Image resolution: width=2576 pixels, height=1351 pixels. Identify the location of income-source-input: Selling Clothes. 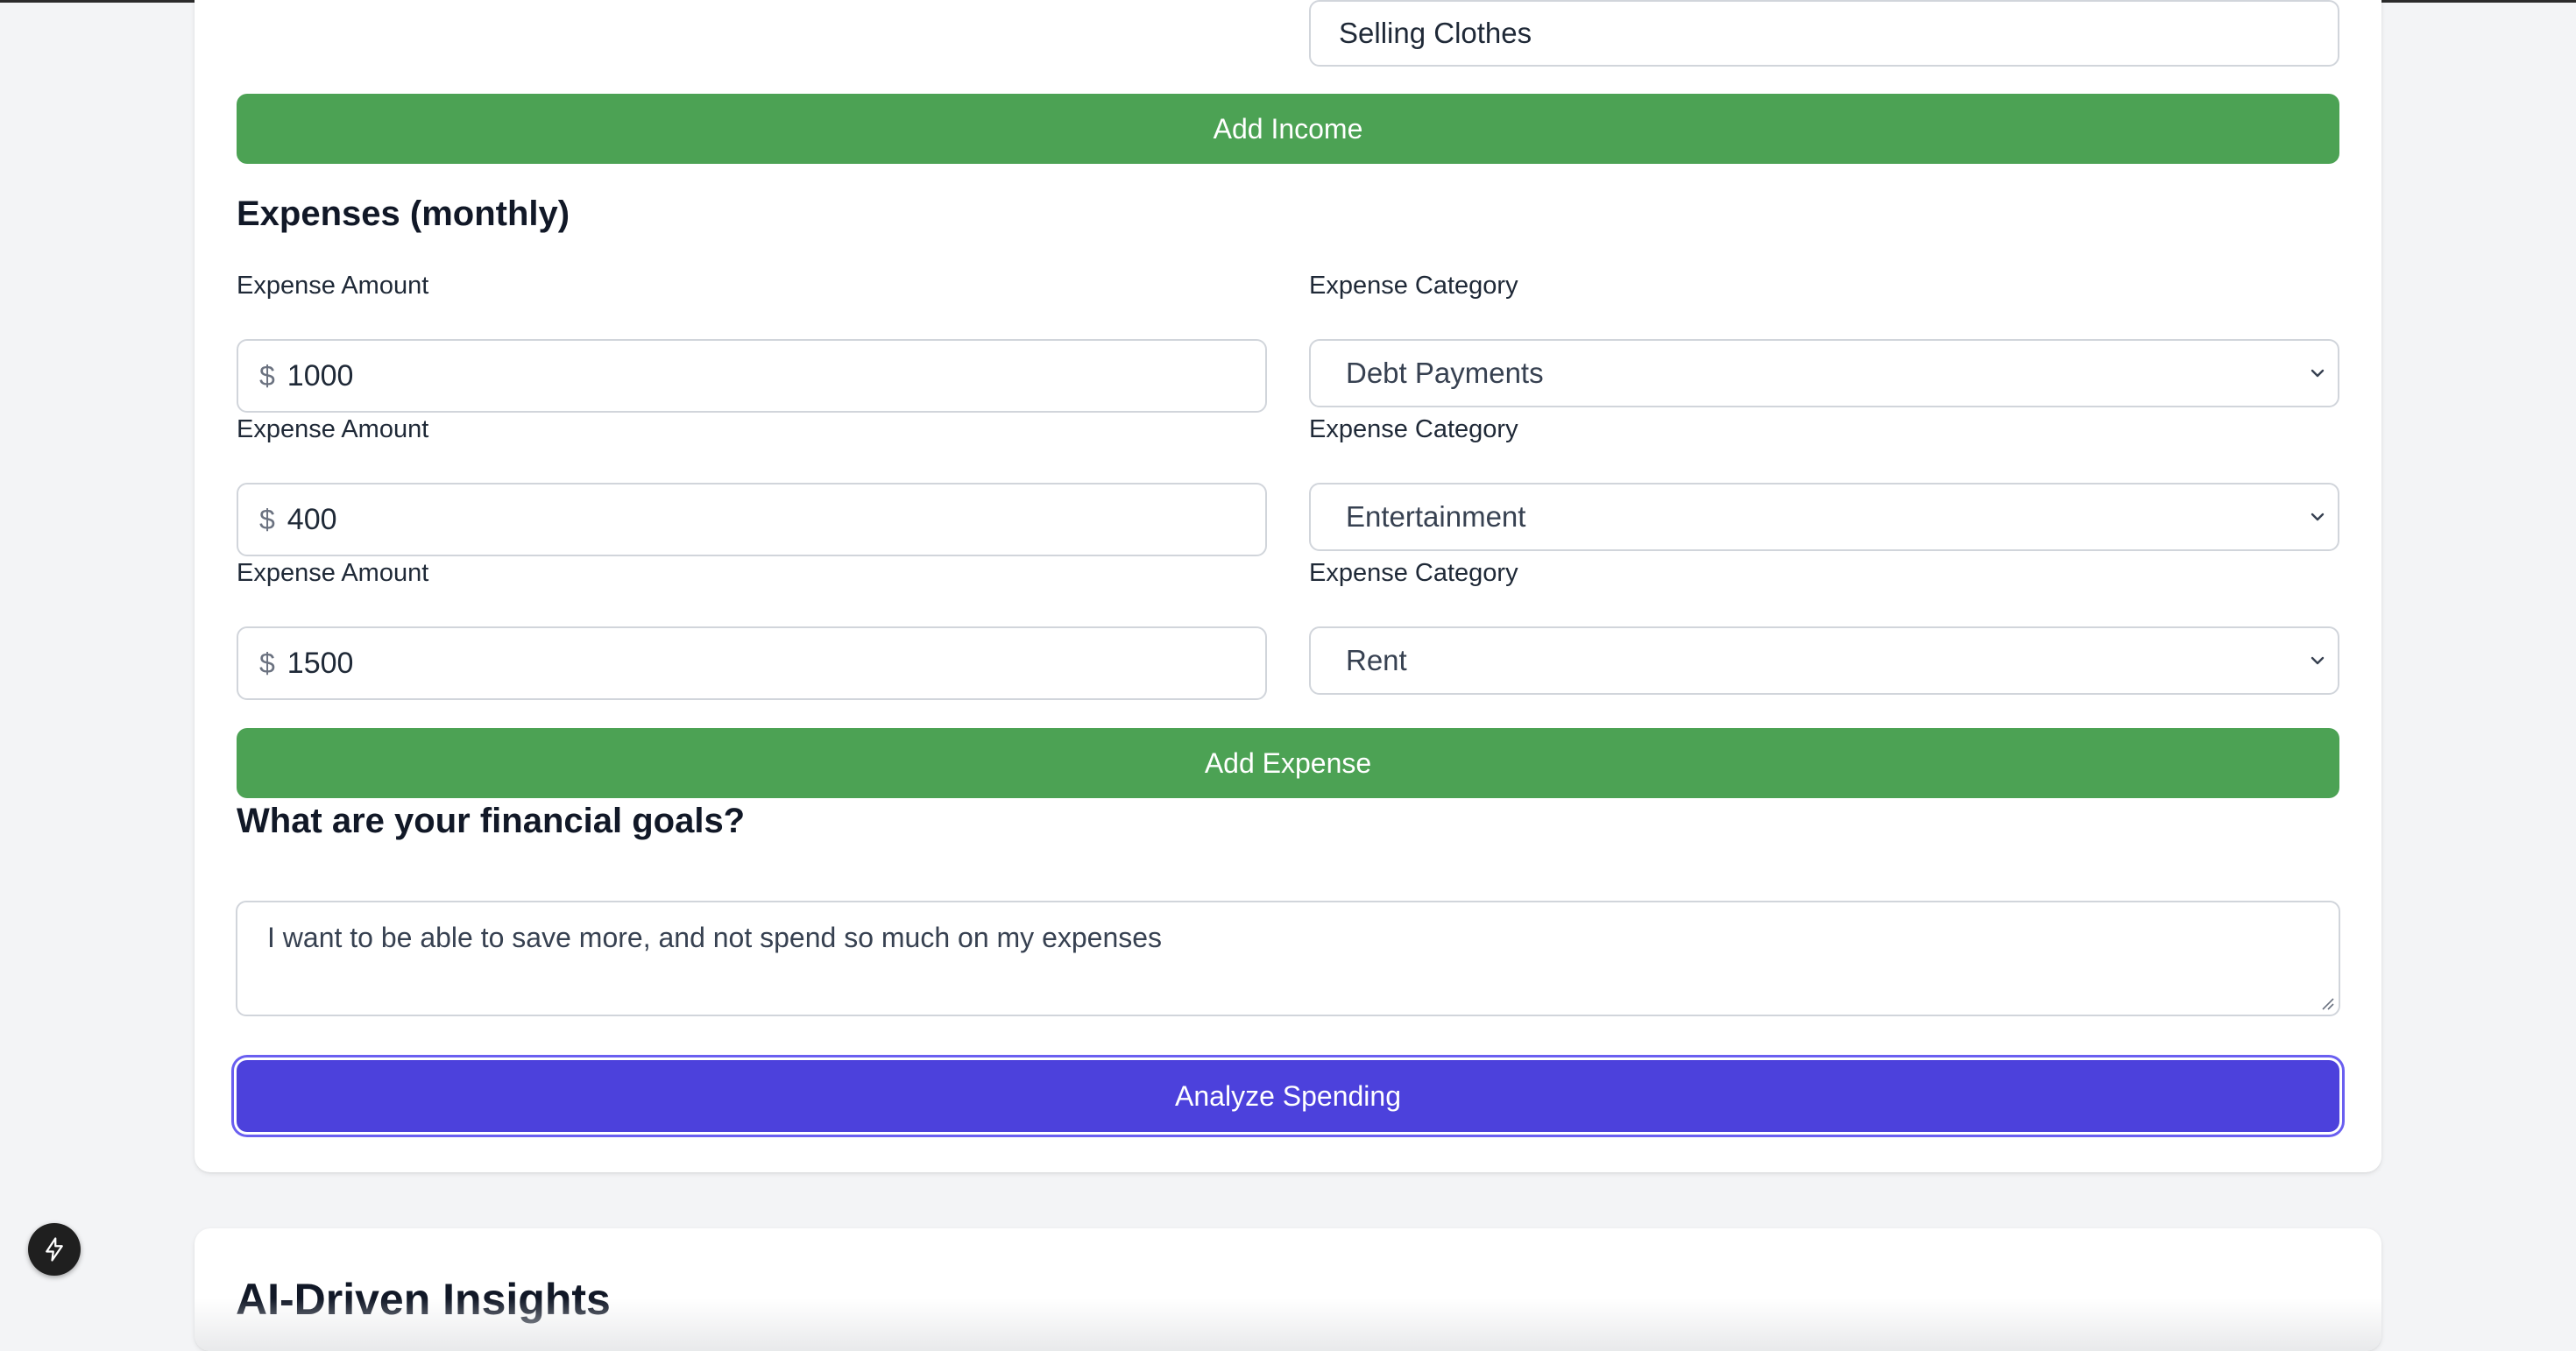
(1824, 33).